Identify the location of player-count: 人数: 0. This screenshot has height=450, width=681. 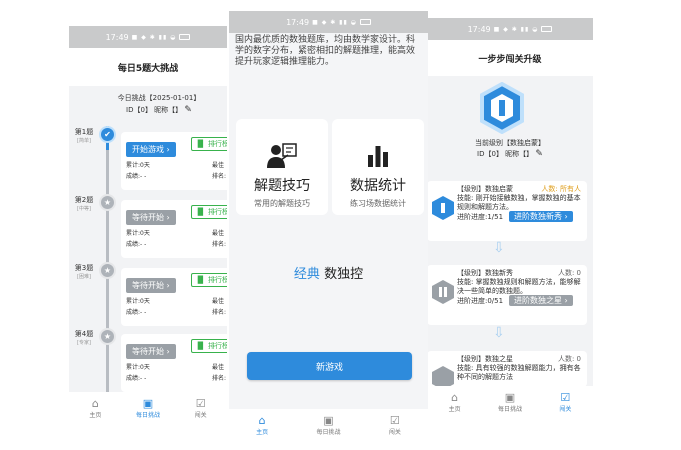
(569, 273).